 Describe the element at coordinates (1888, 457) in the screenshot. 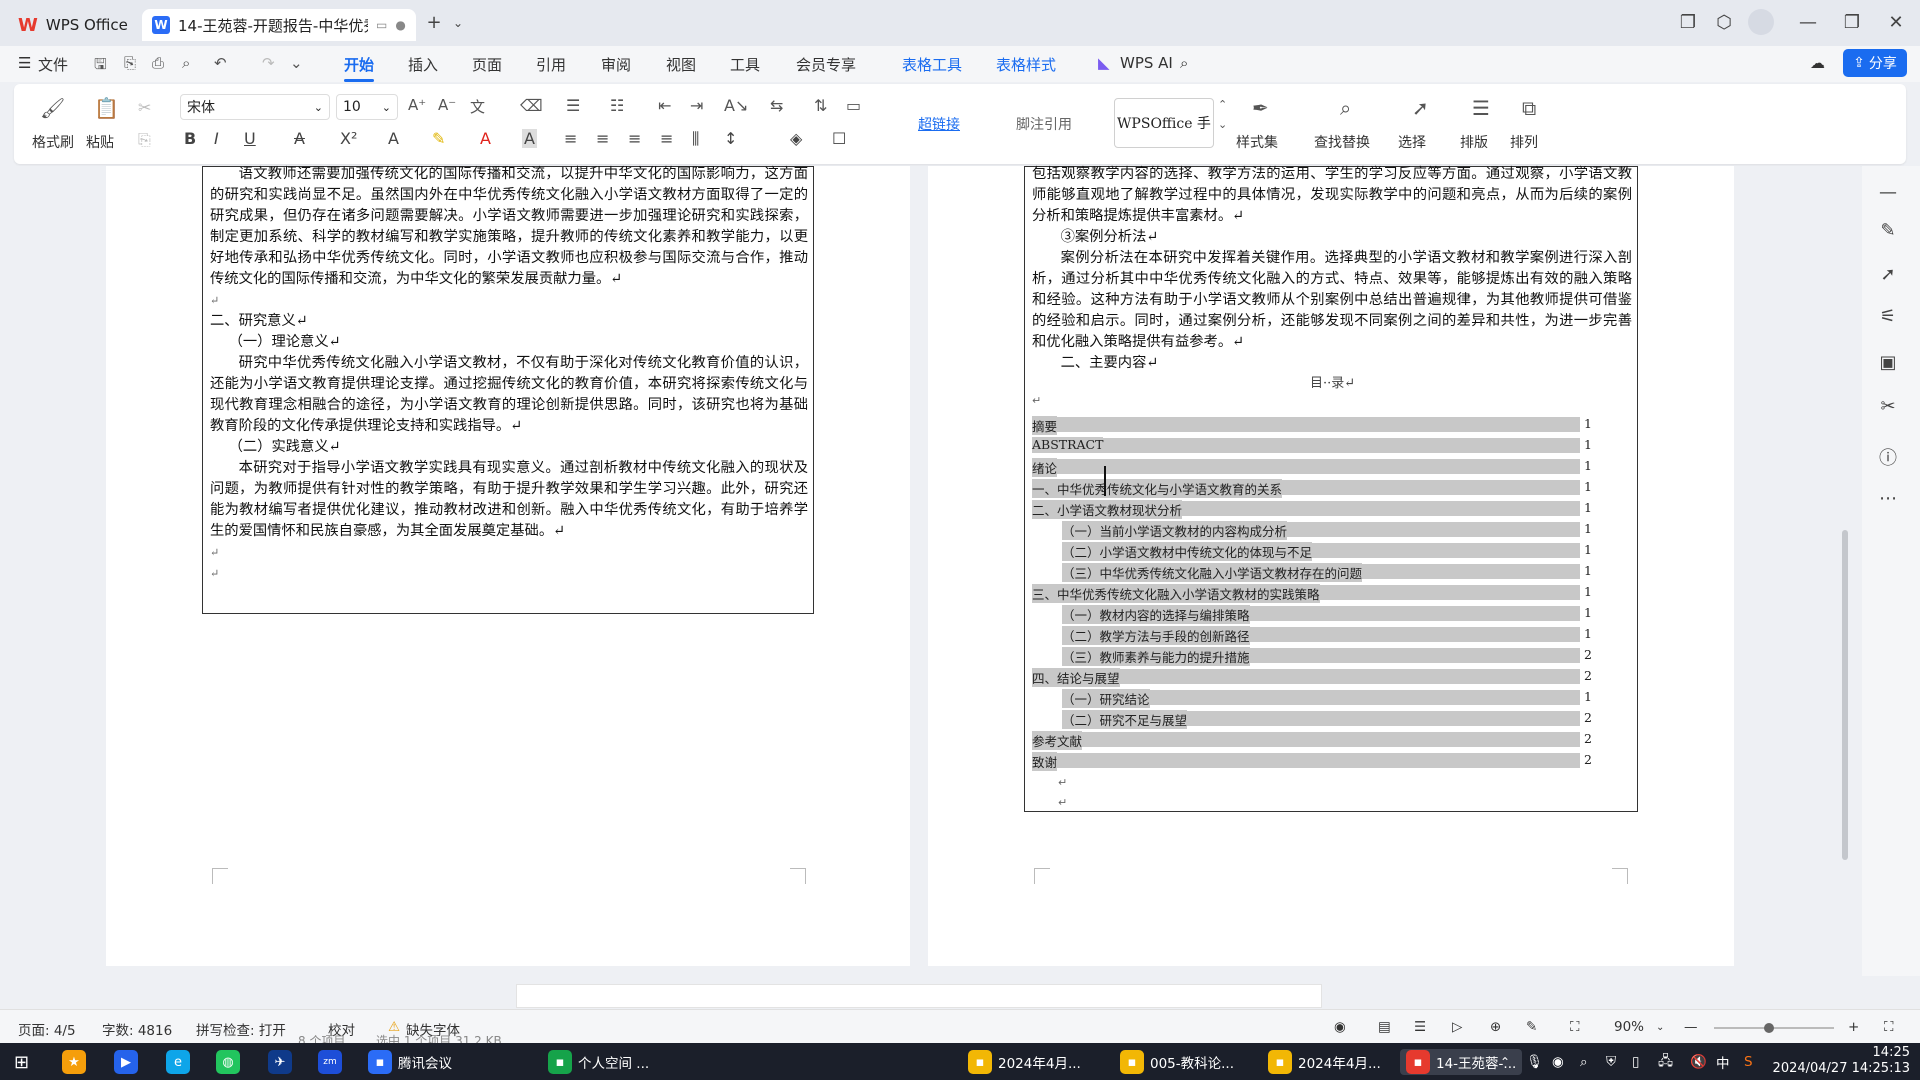

I see `help-icon: ⓘ` at that location.